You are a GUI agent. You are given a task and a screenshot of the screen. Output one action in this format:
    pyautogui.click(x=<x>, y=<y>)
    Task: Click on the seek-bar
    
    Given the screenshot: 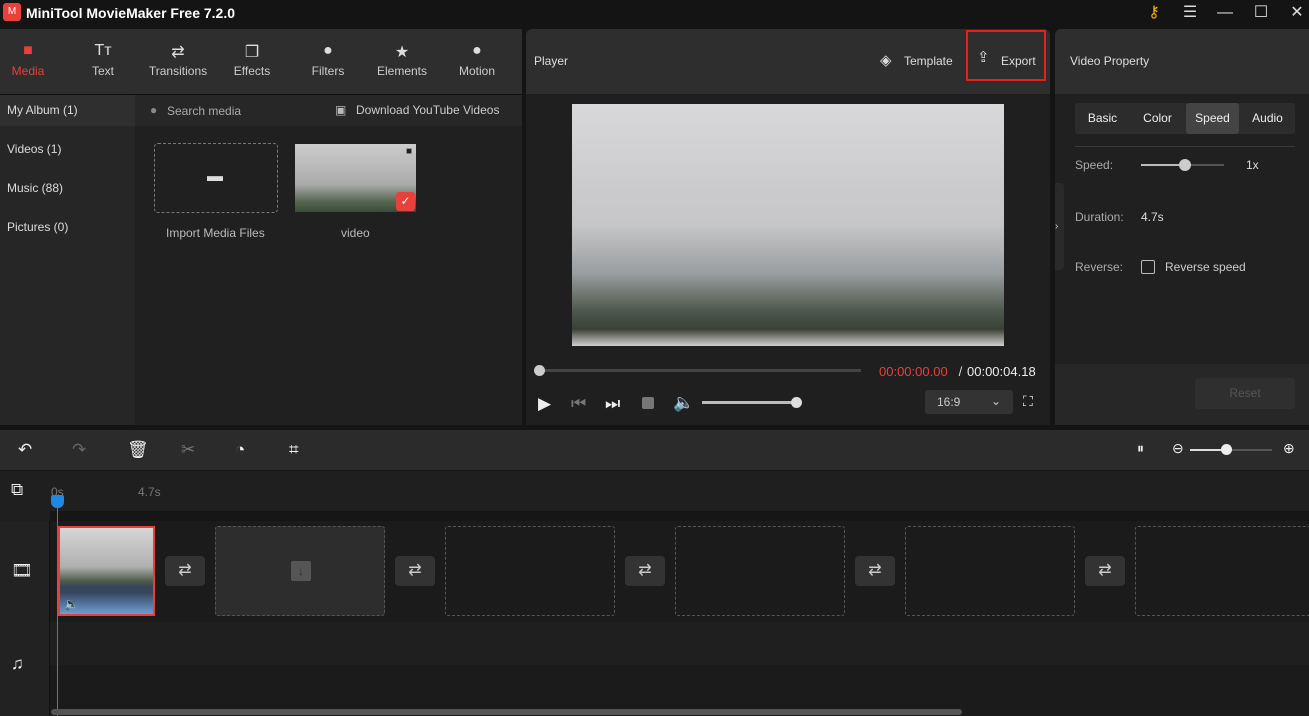 What is the action you would take?
    pyautogui.click(x=700, y=370)
    